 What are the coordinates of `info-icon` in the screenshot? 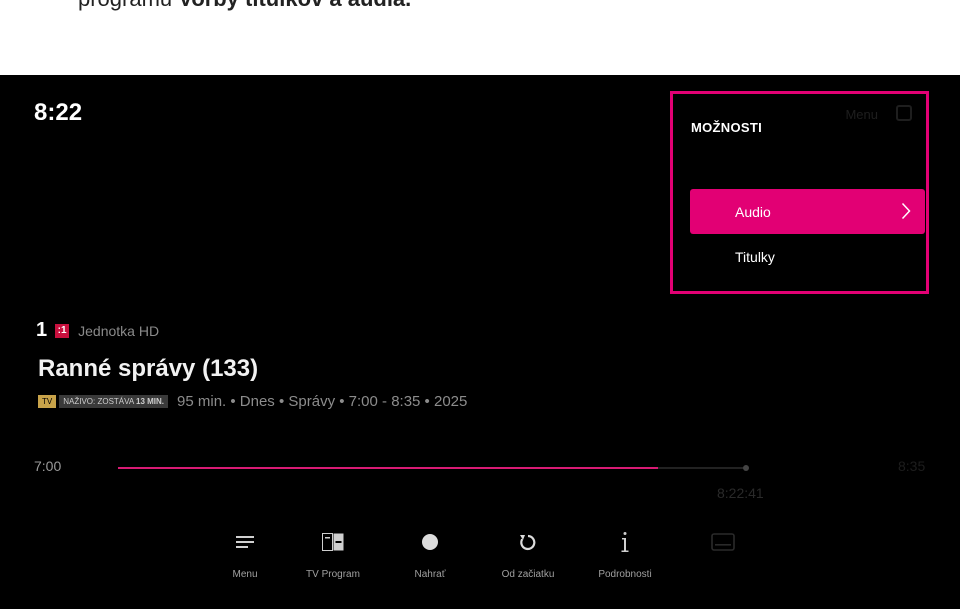 It's located at (625, 542).